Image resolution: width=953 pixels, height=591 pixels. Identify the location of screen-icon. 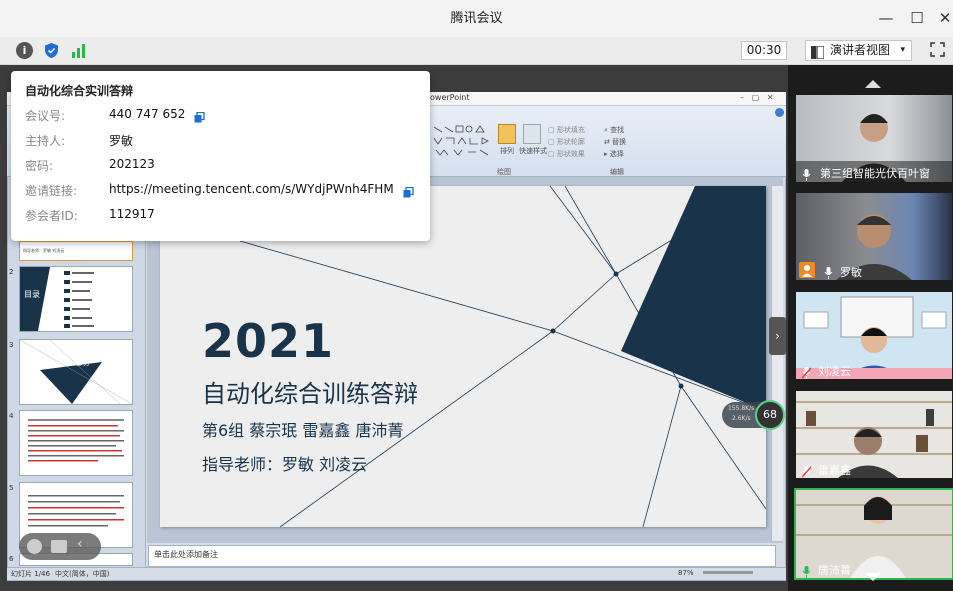
(59, 546).